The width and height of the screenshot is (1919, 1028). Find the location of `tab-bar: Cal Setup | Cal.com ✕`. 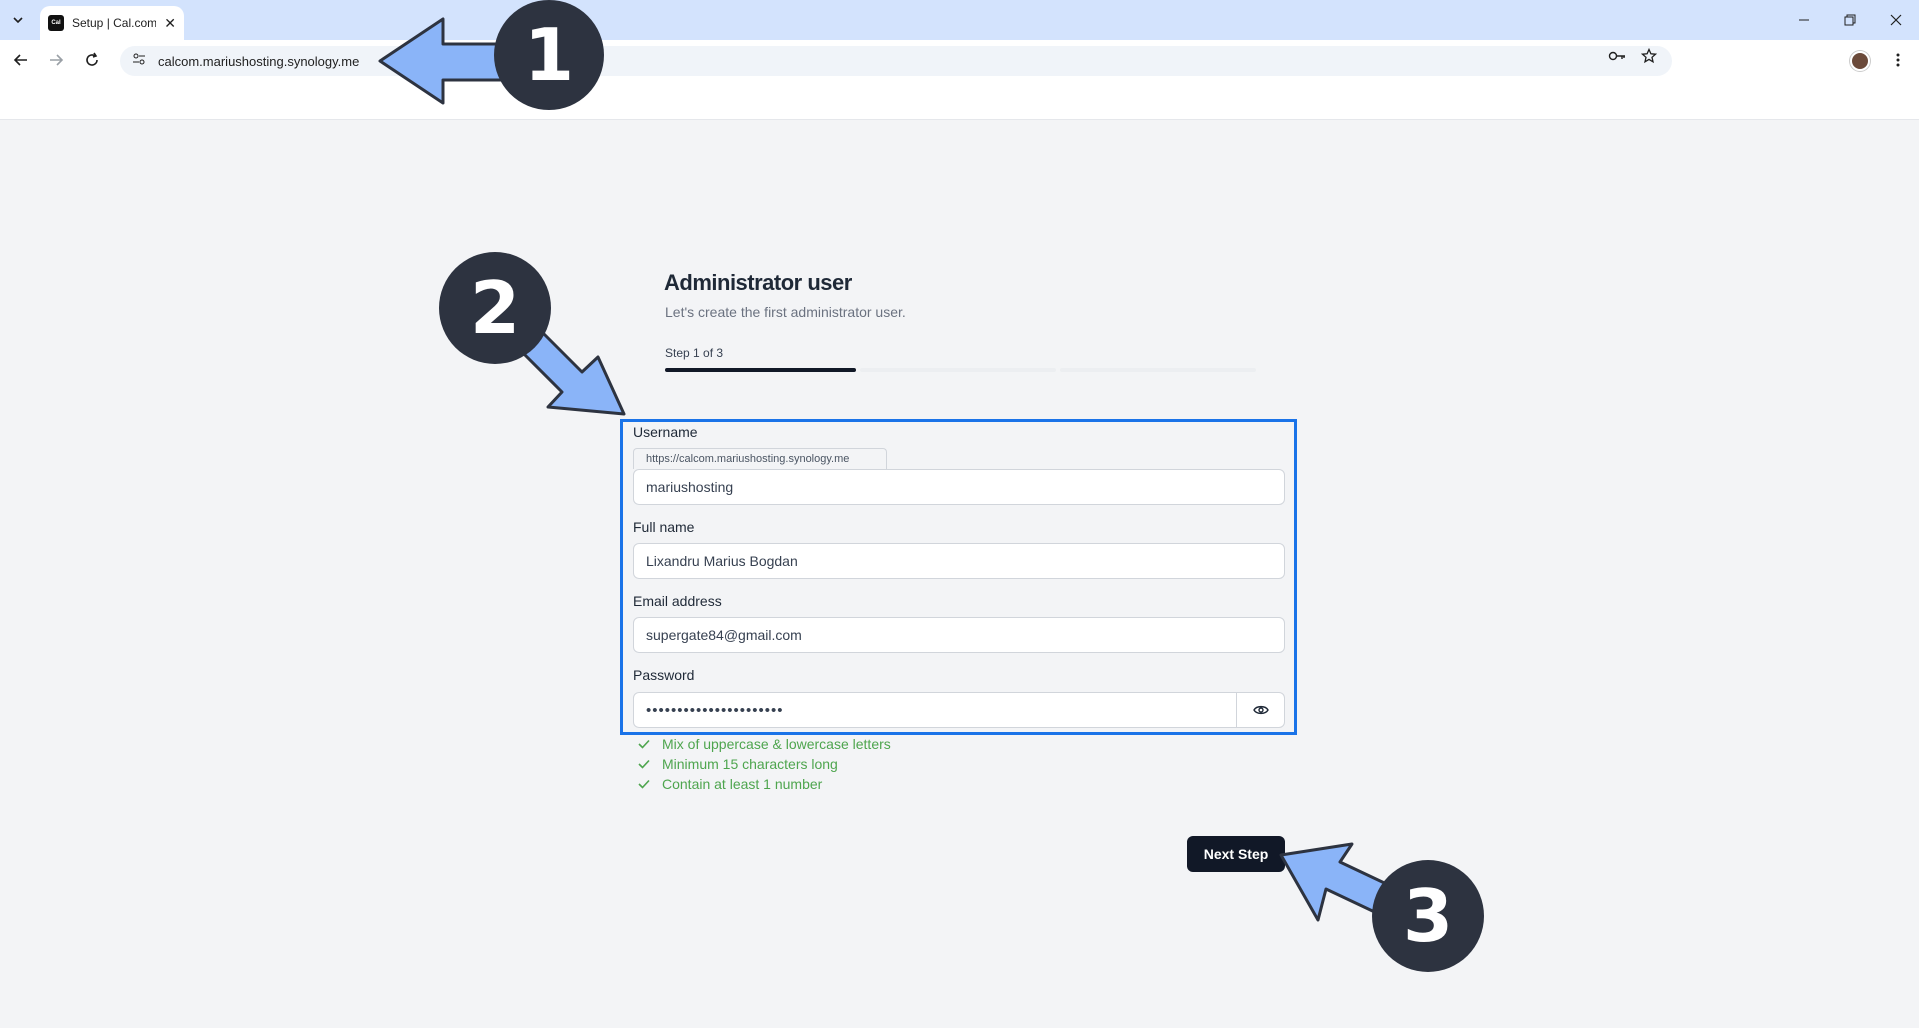

tab-bar: Cal Setup | Cal.com ✕ is located at coordinates (959, 20).